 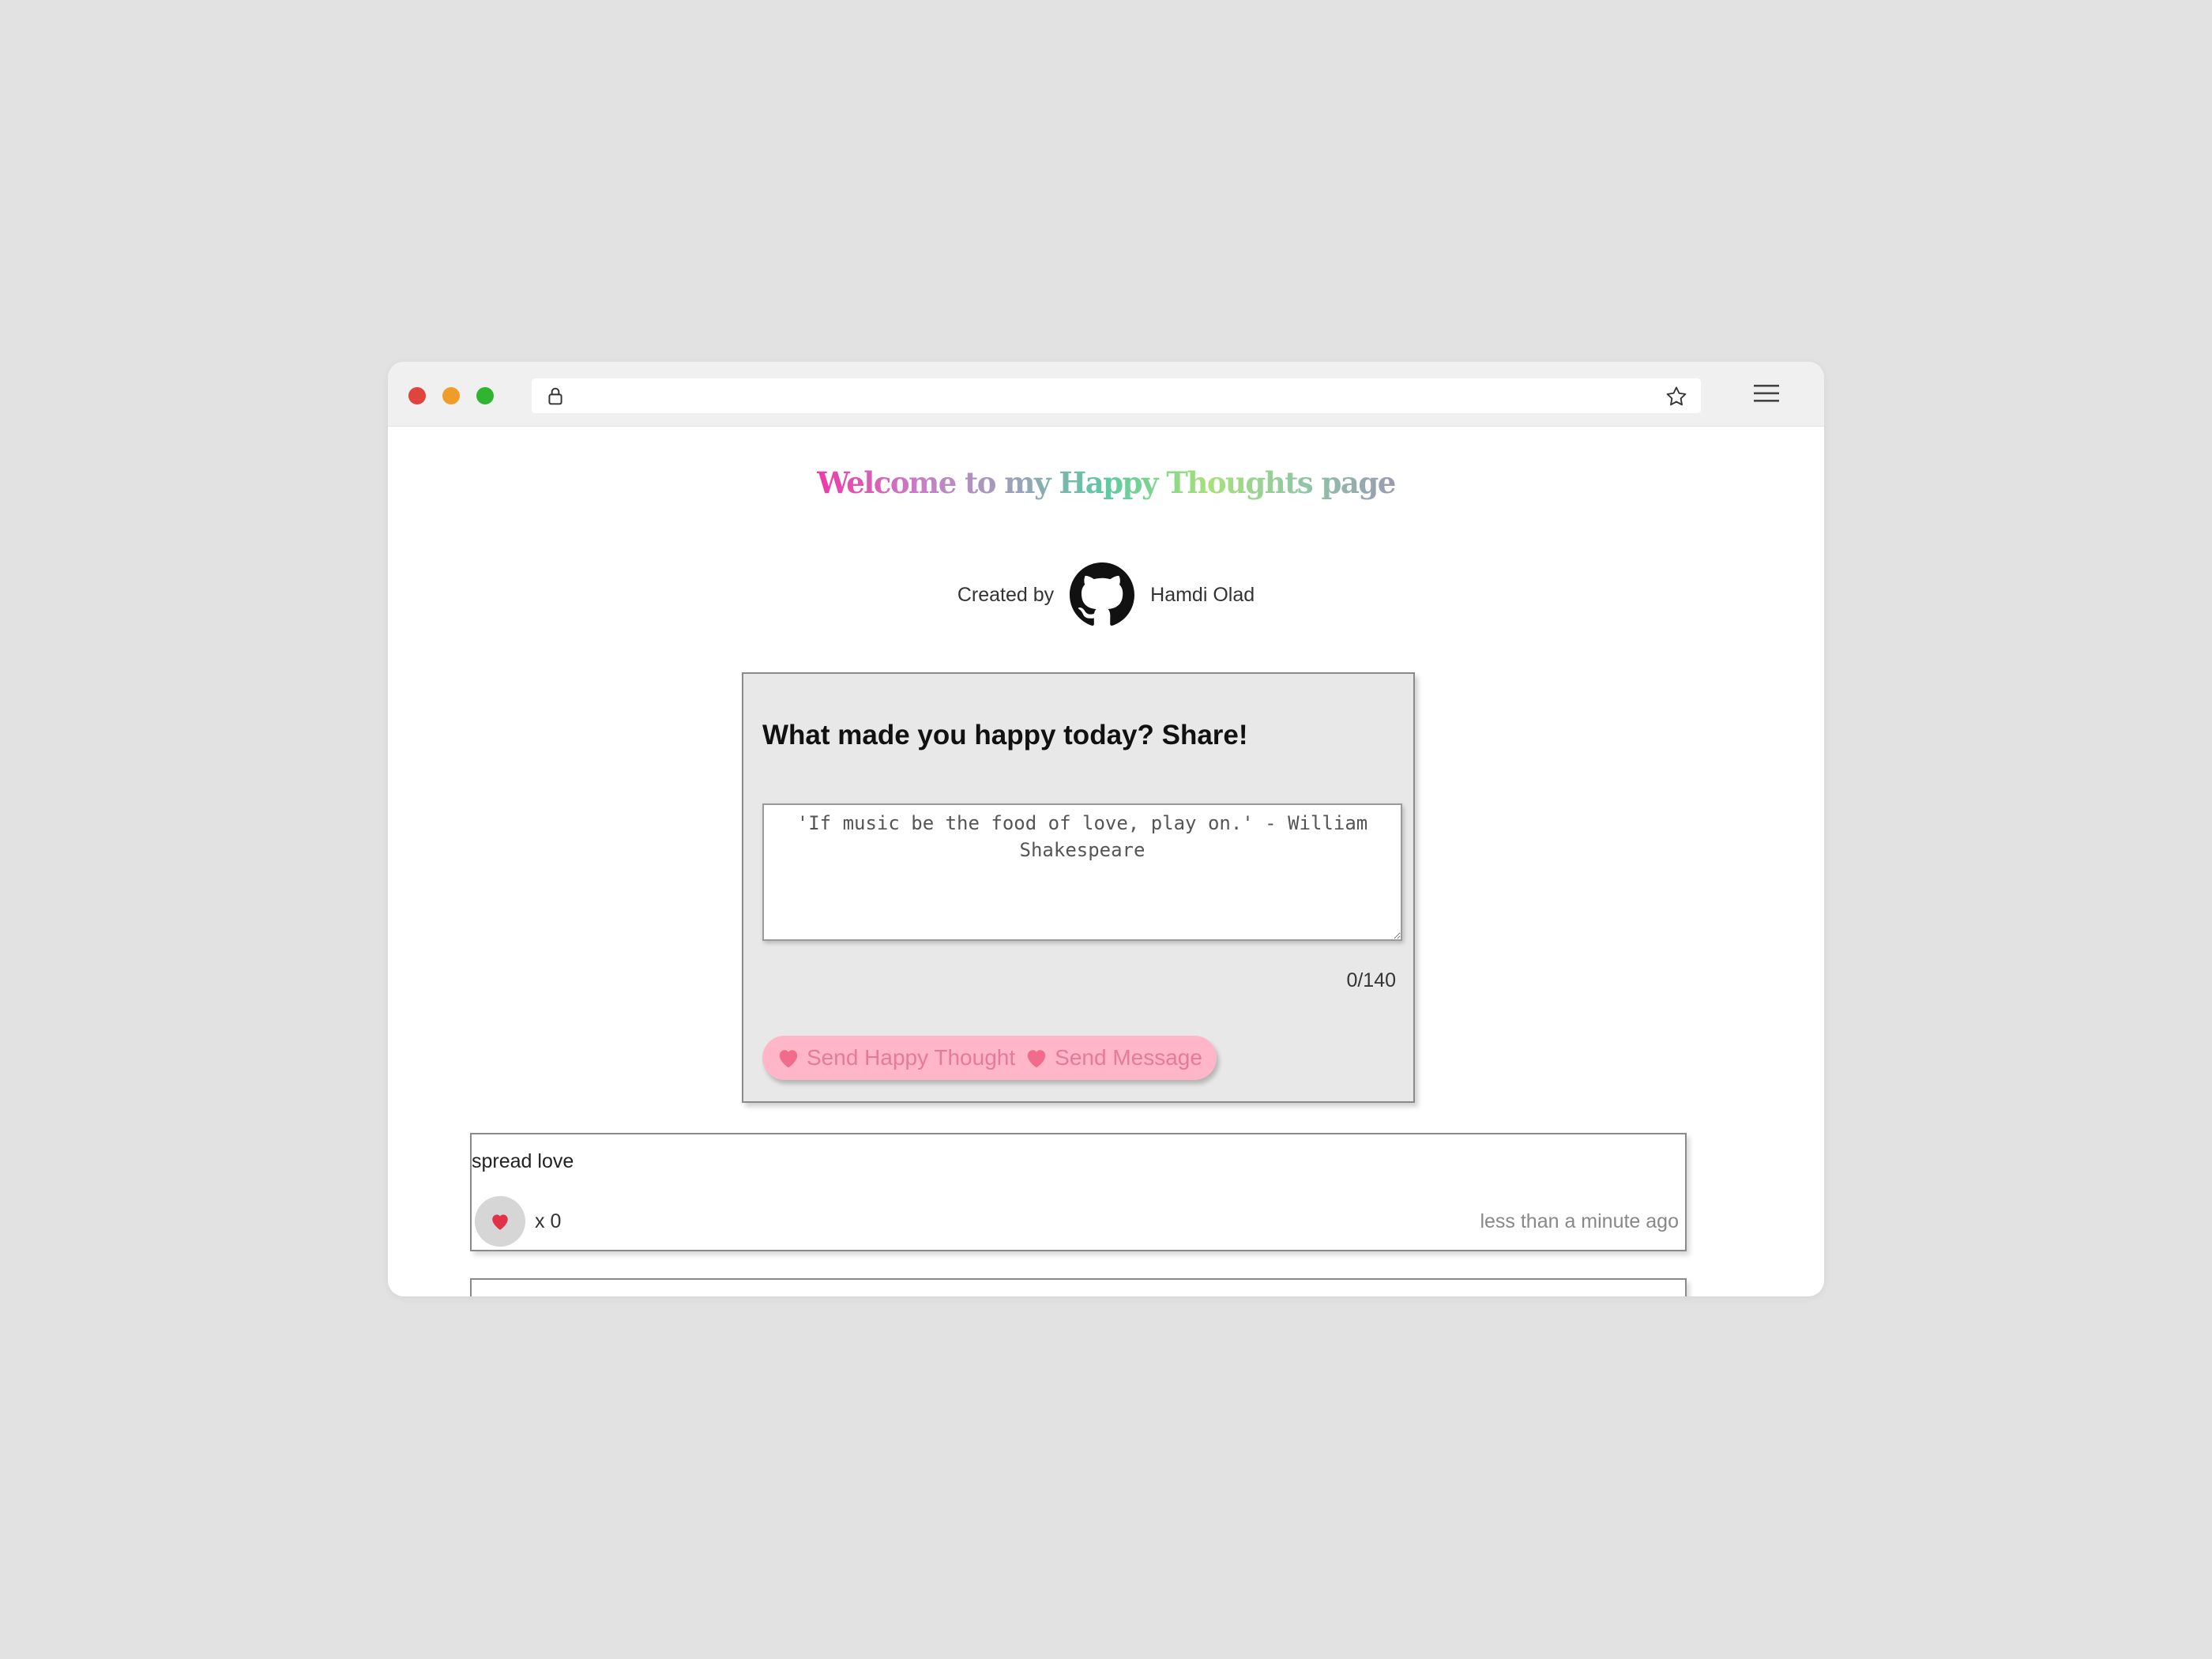 What do you see at coordinates (1006, 595) in the screenshot?
I see `created-by-label: Created by` at bounding box center [1006, 595].